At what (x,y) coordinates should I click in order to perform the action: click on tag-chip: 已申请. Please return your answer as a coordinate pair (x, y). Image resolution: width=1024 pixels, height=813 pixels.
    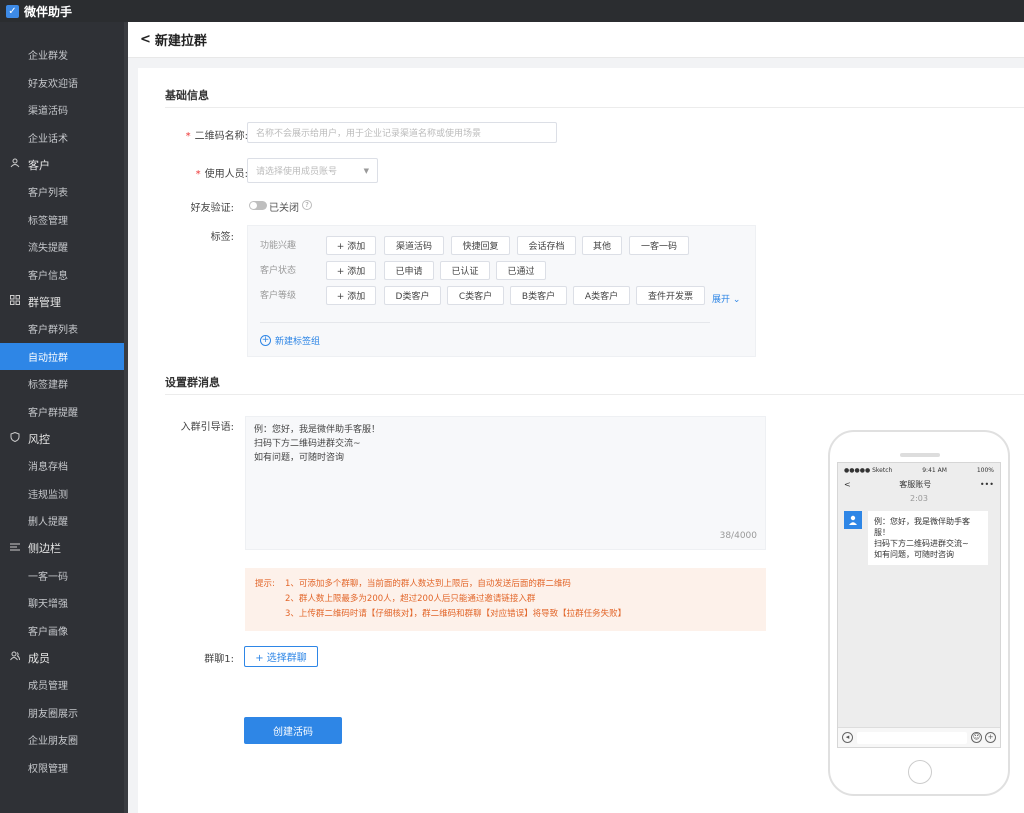
    Looking at the image, I should click on (409, 270).